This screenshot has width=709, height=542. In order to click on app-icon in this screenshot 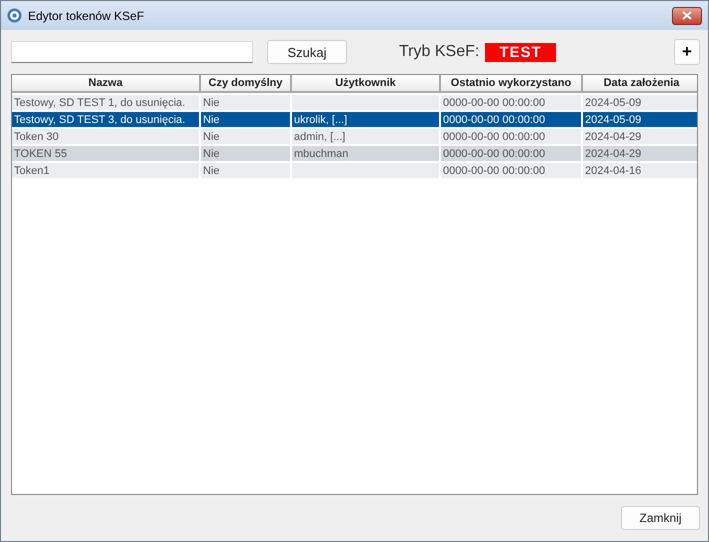, I will do `click(14, 15)`.